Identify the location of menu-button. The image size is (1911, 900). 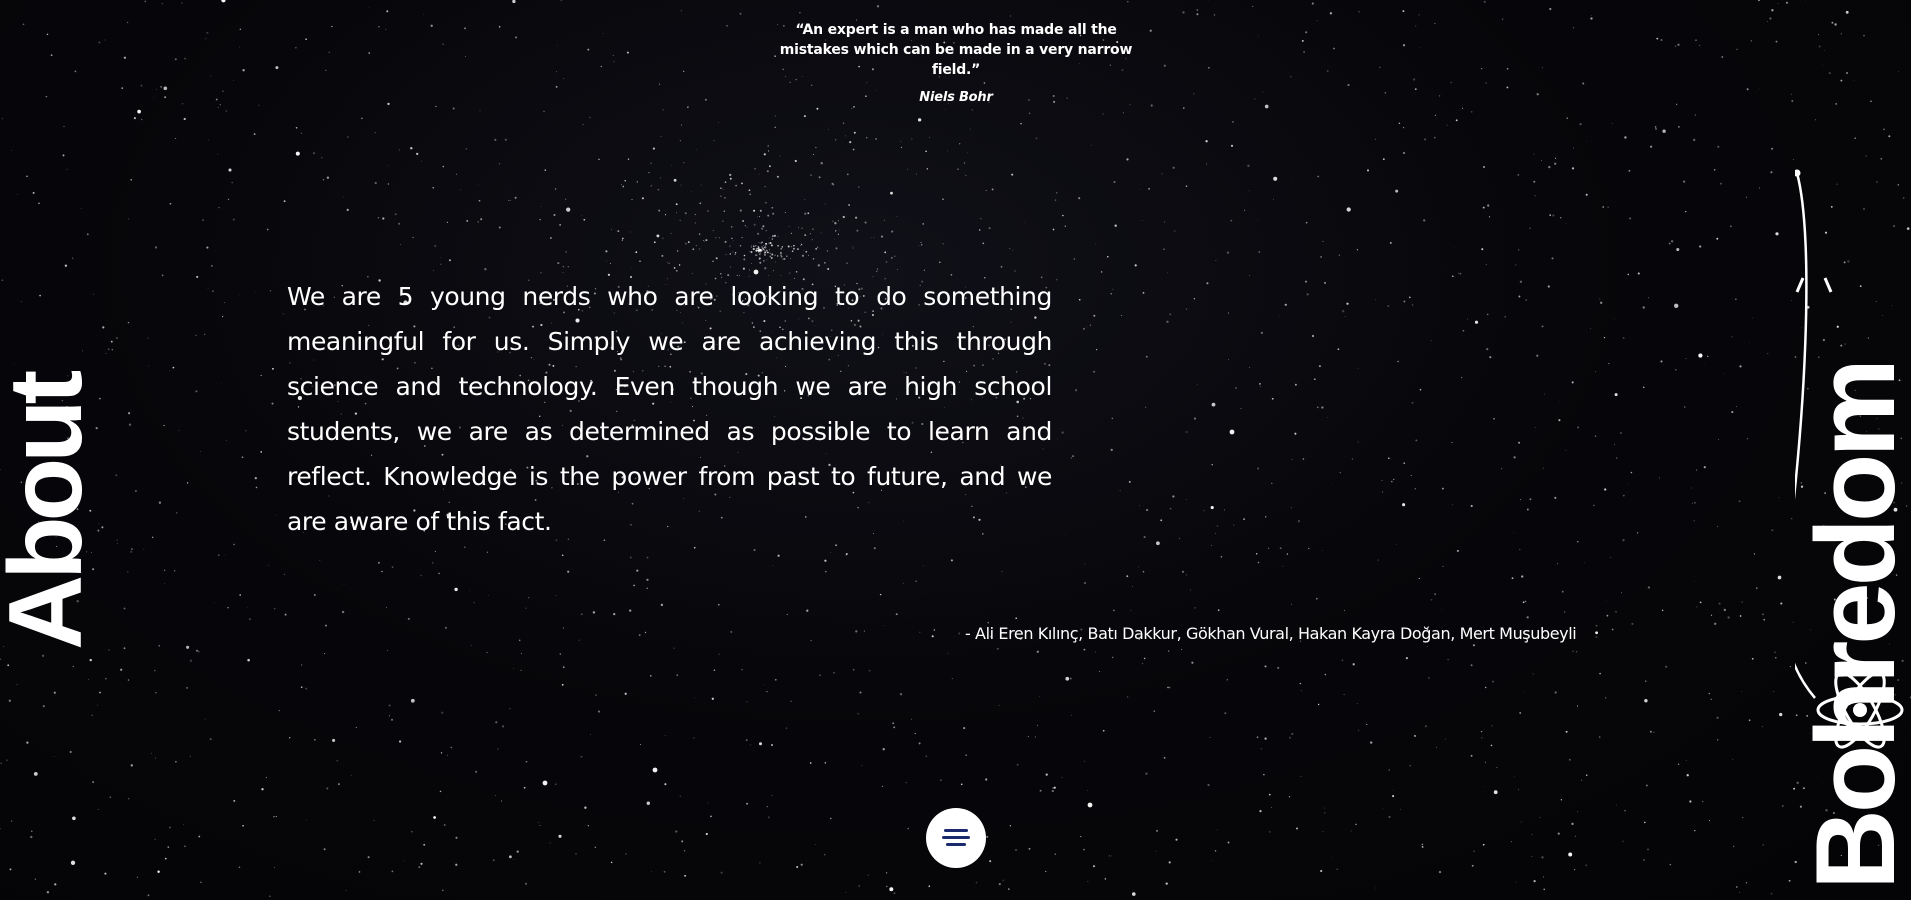
(956, 838).